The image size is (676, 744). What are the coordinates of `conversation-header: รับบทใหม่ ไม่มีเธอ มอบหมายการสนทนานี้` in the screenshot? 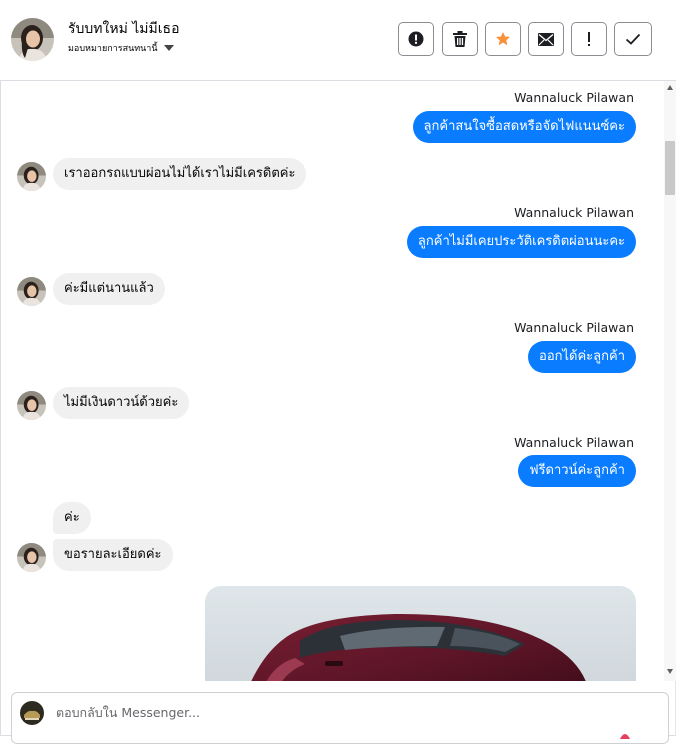 It's located at (338, 40).